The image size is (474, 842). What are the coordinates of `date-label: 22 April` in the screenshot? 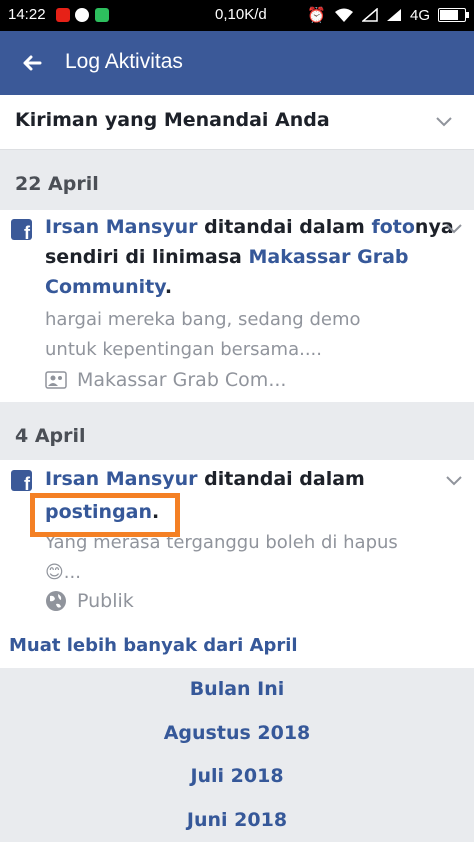 It's located at (57, 184).